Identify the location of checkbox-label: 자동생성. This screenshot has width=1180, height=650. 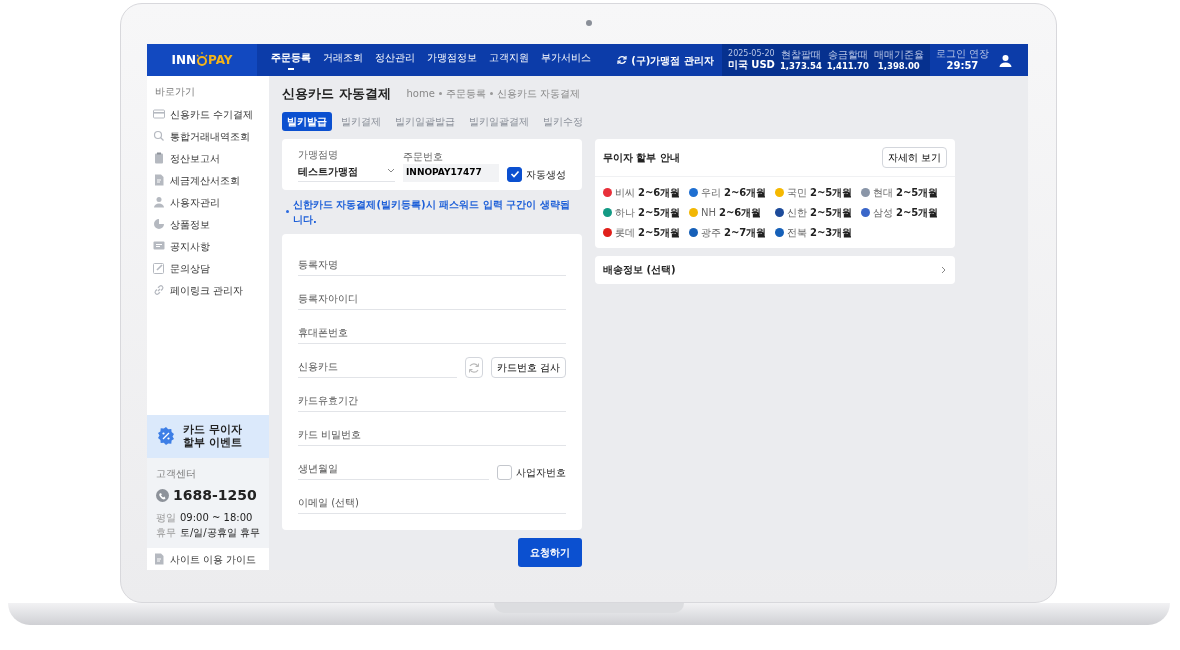
(546, 174).